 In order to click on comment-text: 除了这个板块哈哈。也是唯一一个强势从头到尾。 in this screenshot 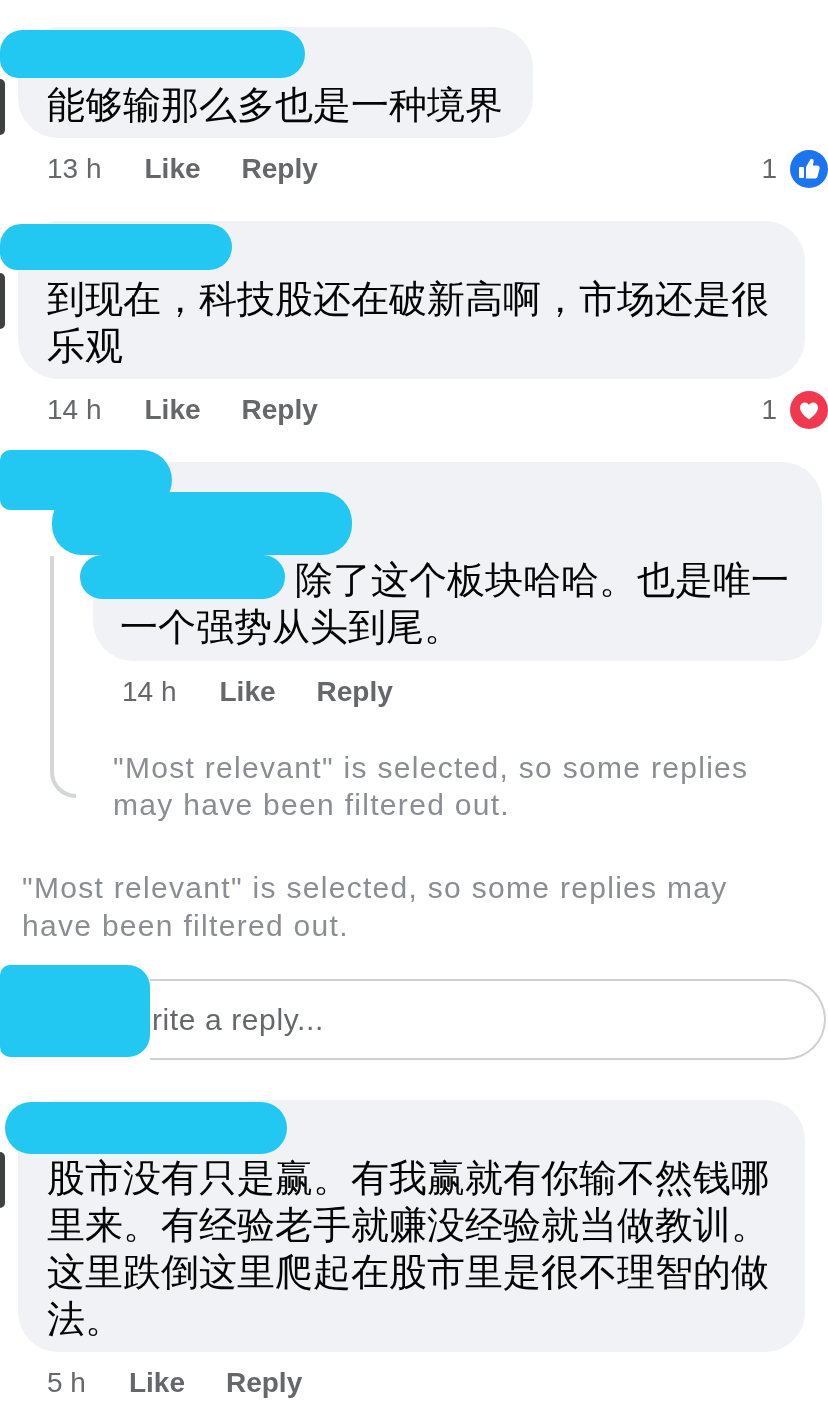, I will do `click(455, 604)`.